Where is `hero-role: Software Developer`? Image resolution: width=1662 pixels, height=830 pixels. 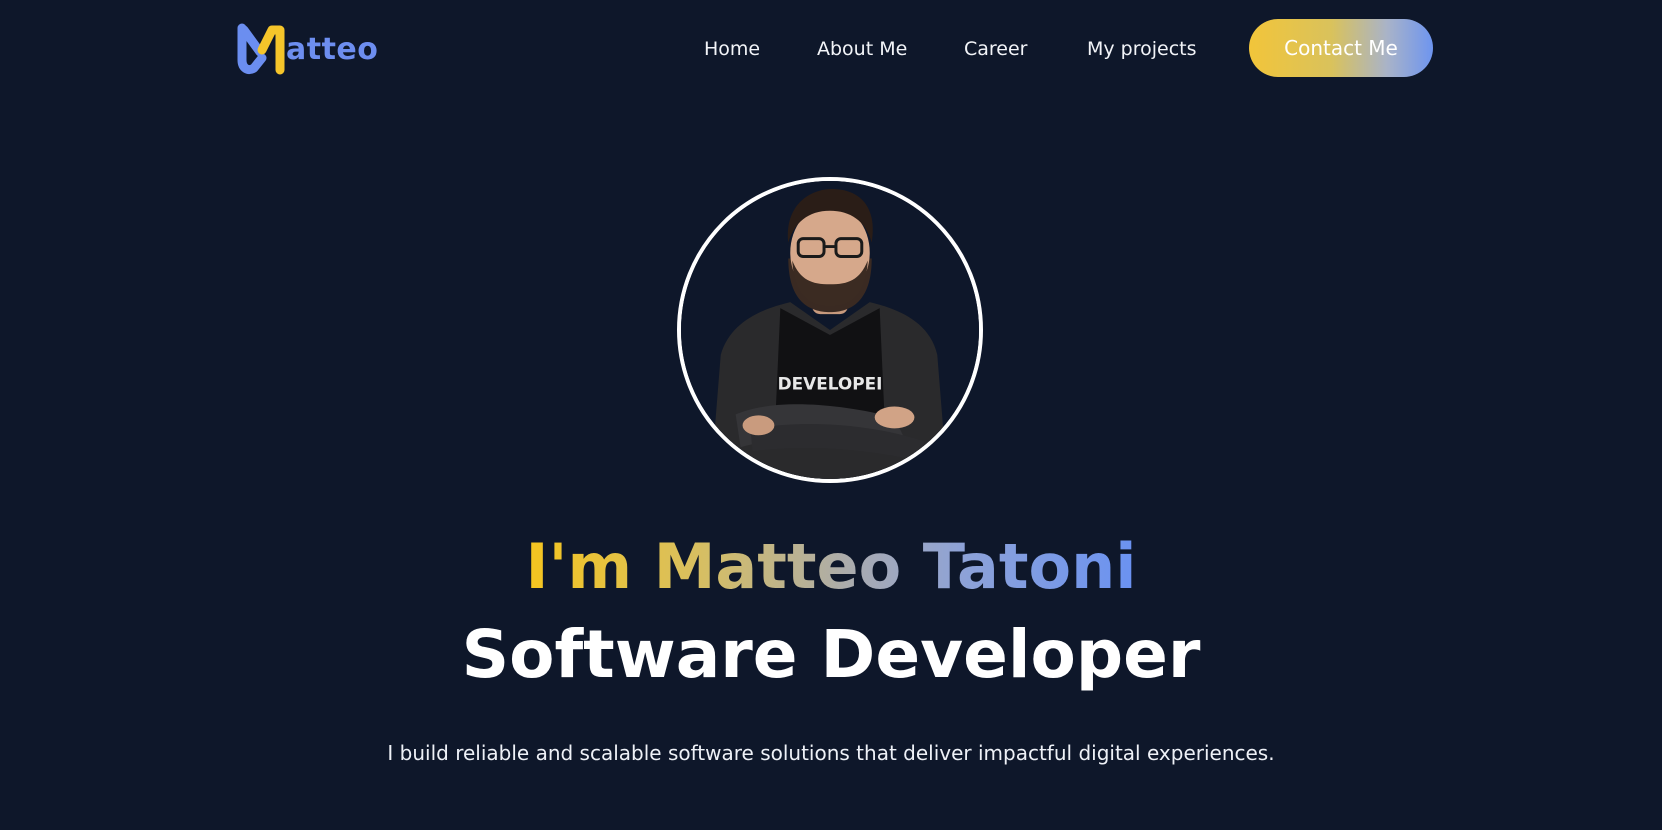 hero-role: Software Developer is located at coordinates (831, 654).